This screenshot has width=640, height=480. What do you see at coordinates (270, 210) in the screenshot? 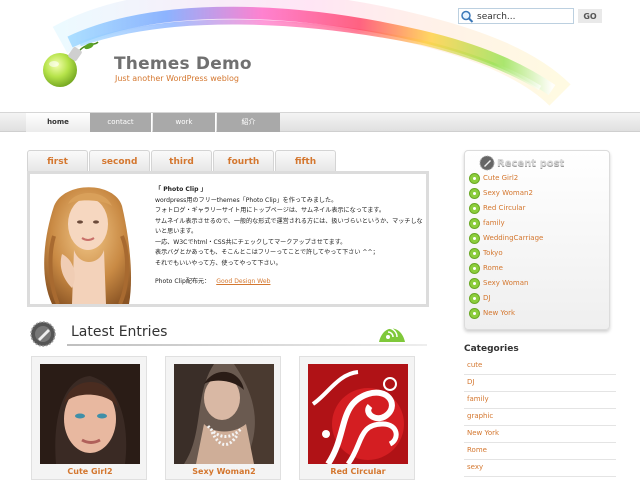
I see `feature-text-line: フォトログ・ギャラリーサイト用にトップページは、サムネイル表示になってます。` at bounding box center [270, 210].